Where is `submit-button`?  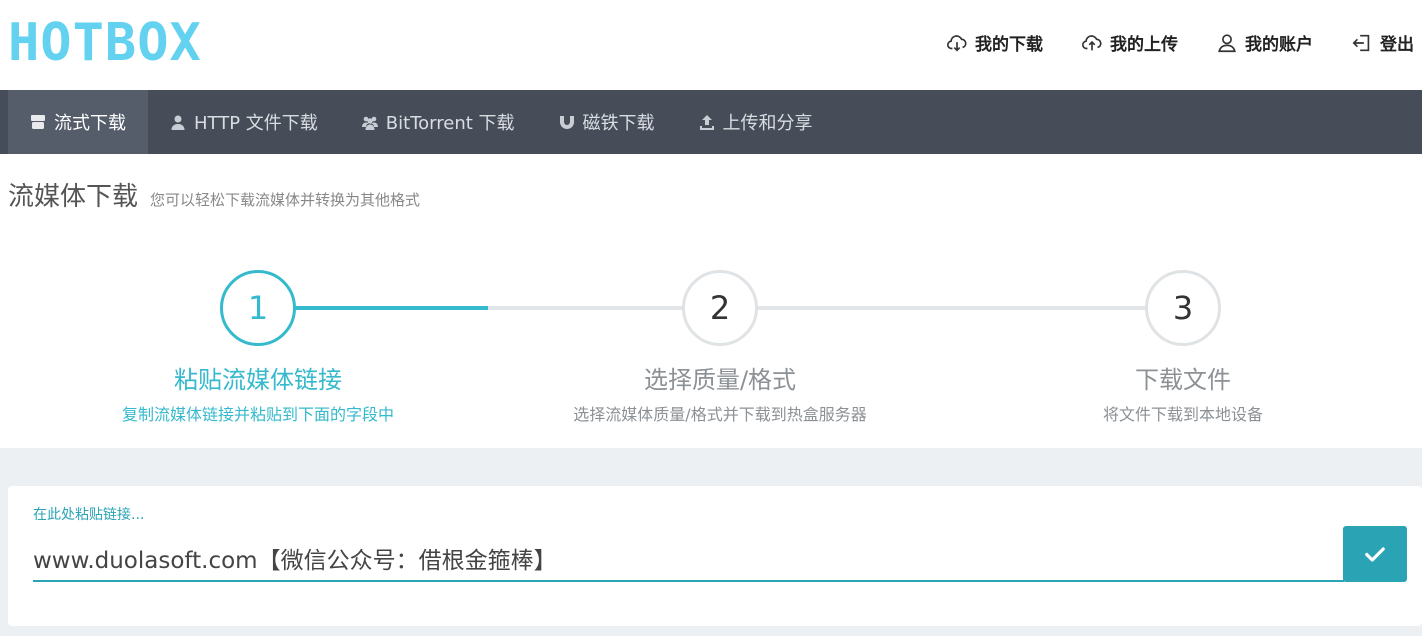 submit-button is located at coordinates (1375, 554).